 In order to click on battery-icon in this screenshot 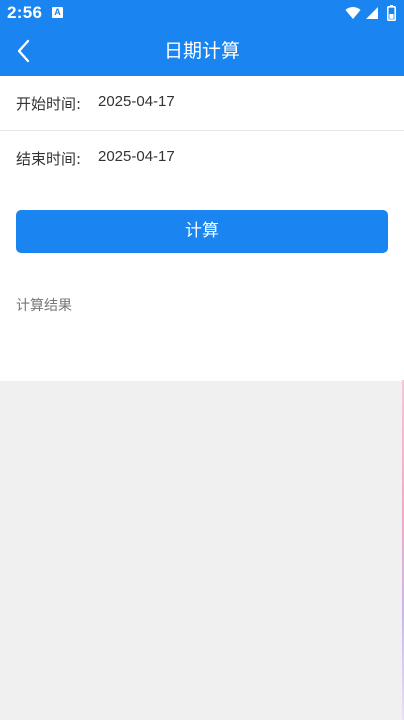, I will do `click(391, 13)`.